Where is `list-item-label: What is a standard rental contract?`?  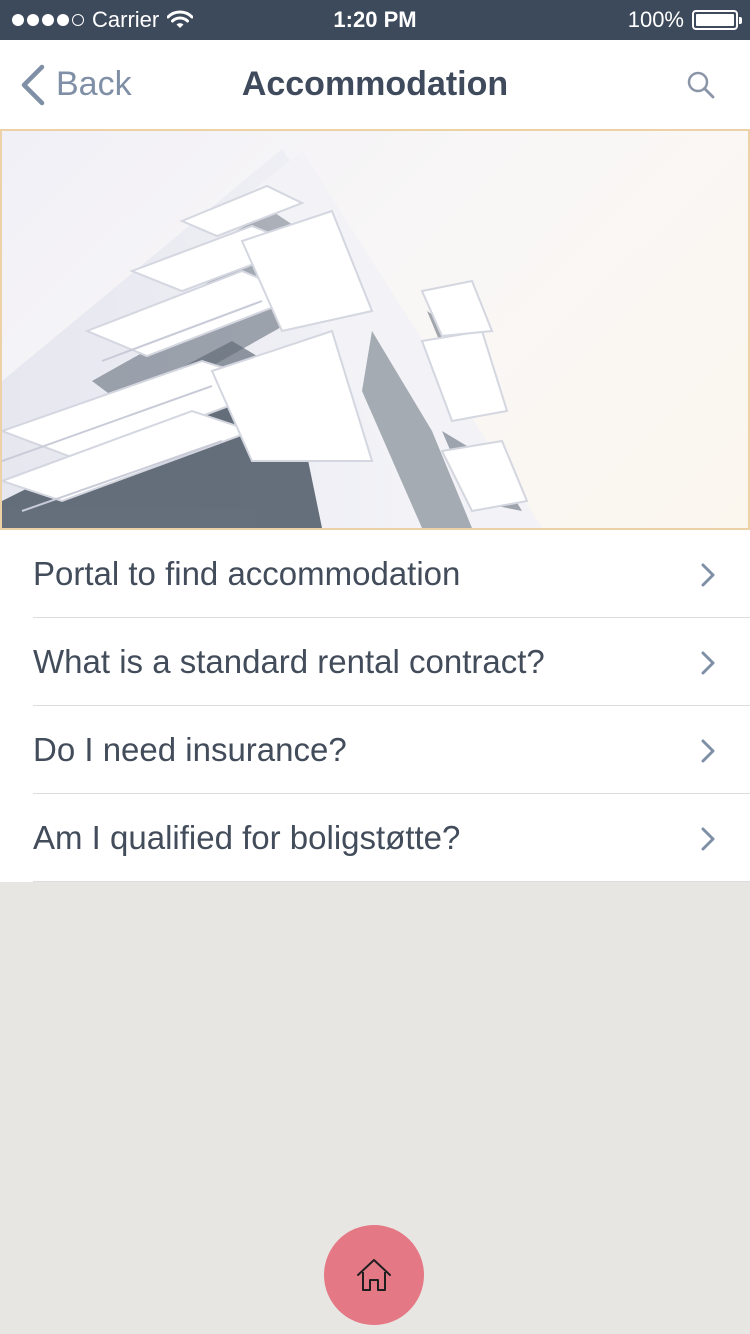 list-item-label: What is a standard rental contract? is located at coordinates (289, 661).